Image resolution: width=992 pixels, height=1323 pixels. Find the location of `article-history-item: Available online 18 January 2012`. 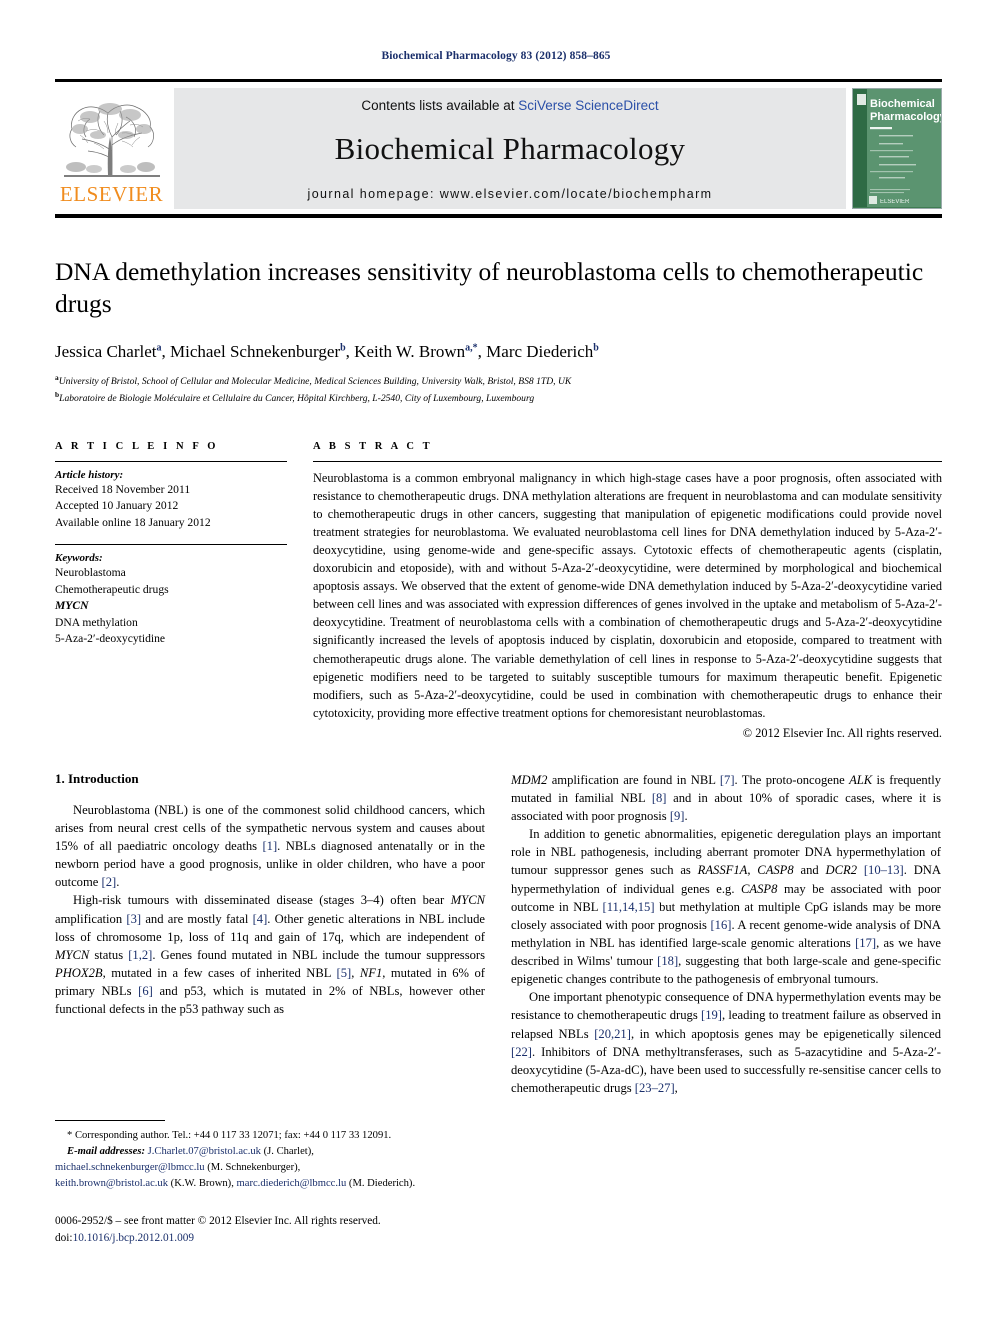

article-history-item: Available online 18 January 2012 is located at coordinates (133, 522).